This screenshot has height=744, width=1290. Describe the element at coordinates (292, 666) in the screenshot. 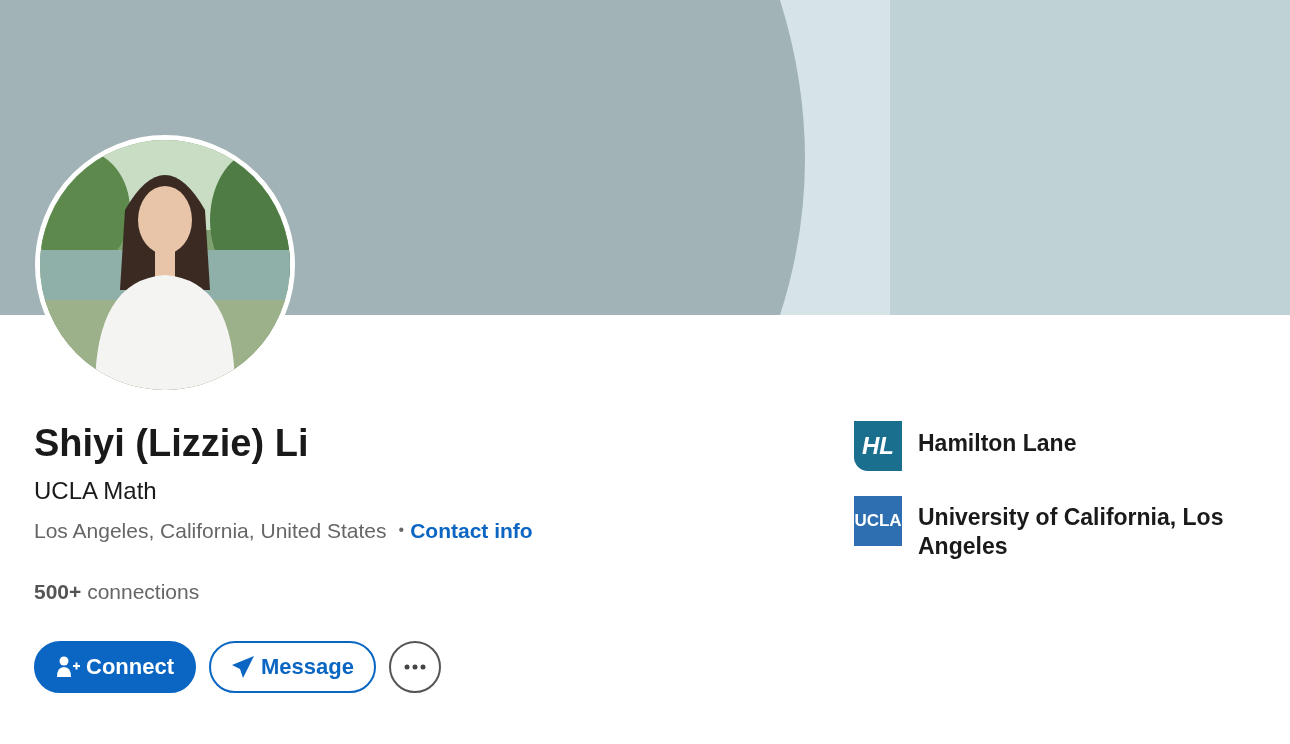

I see `message-button: Message` at that location.